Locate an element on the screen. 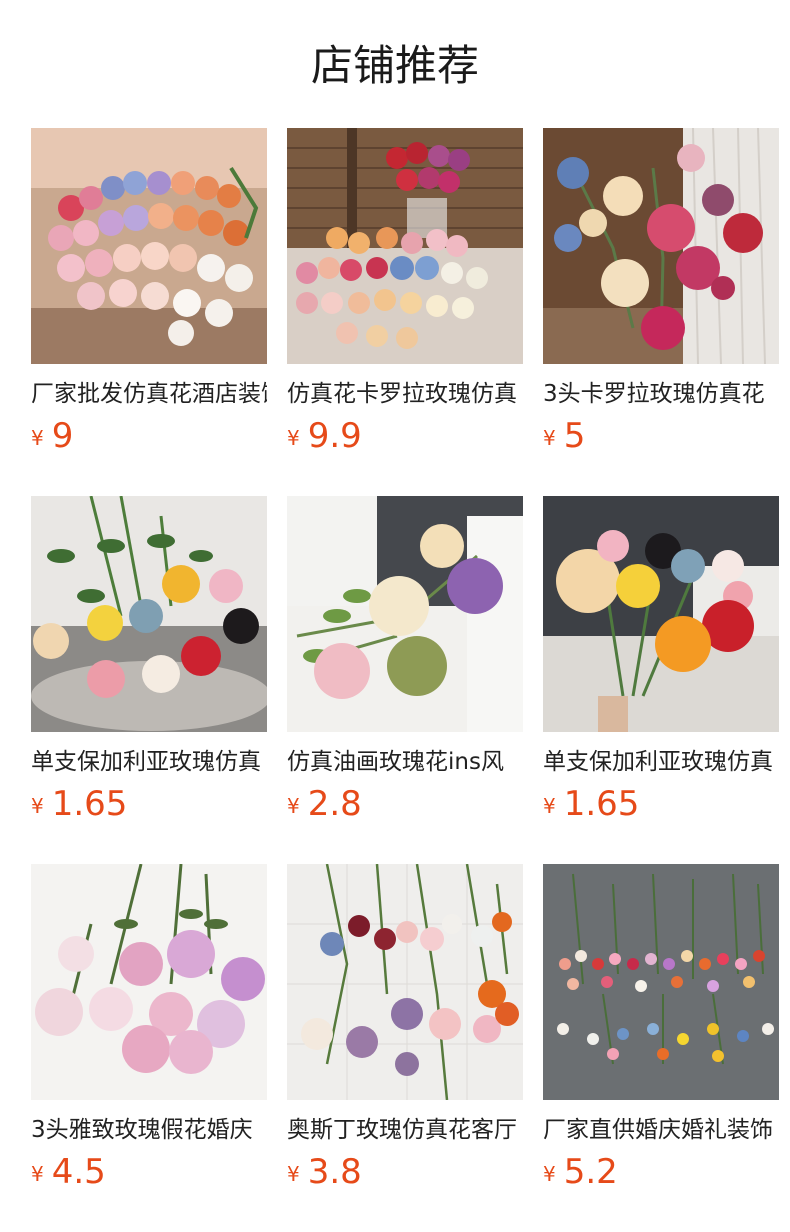  product-card: 厂家直供婚庆婚礼装饰 ¥5.2 is located at coordinates (661, 1028).